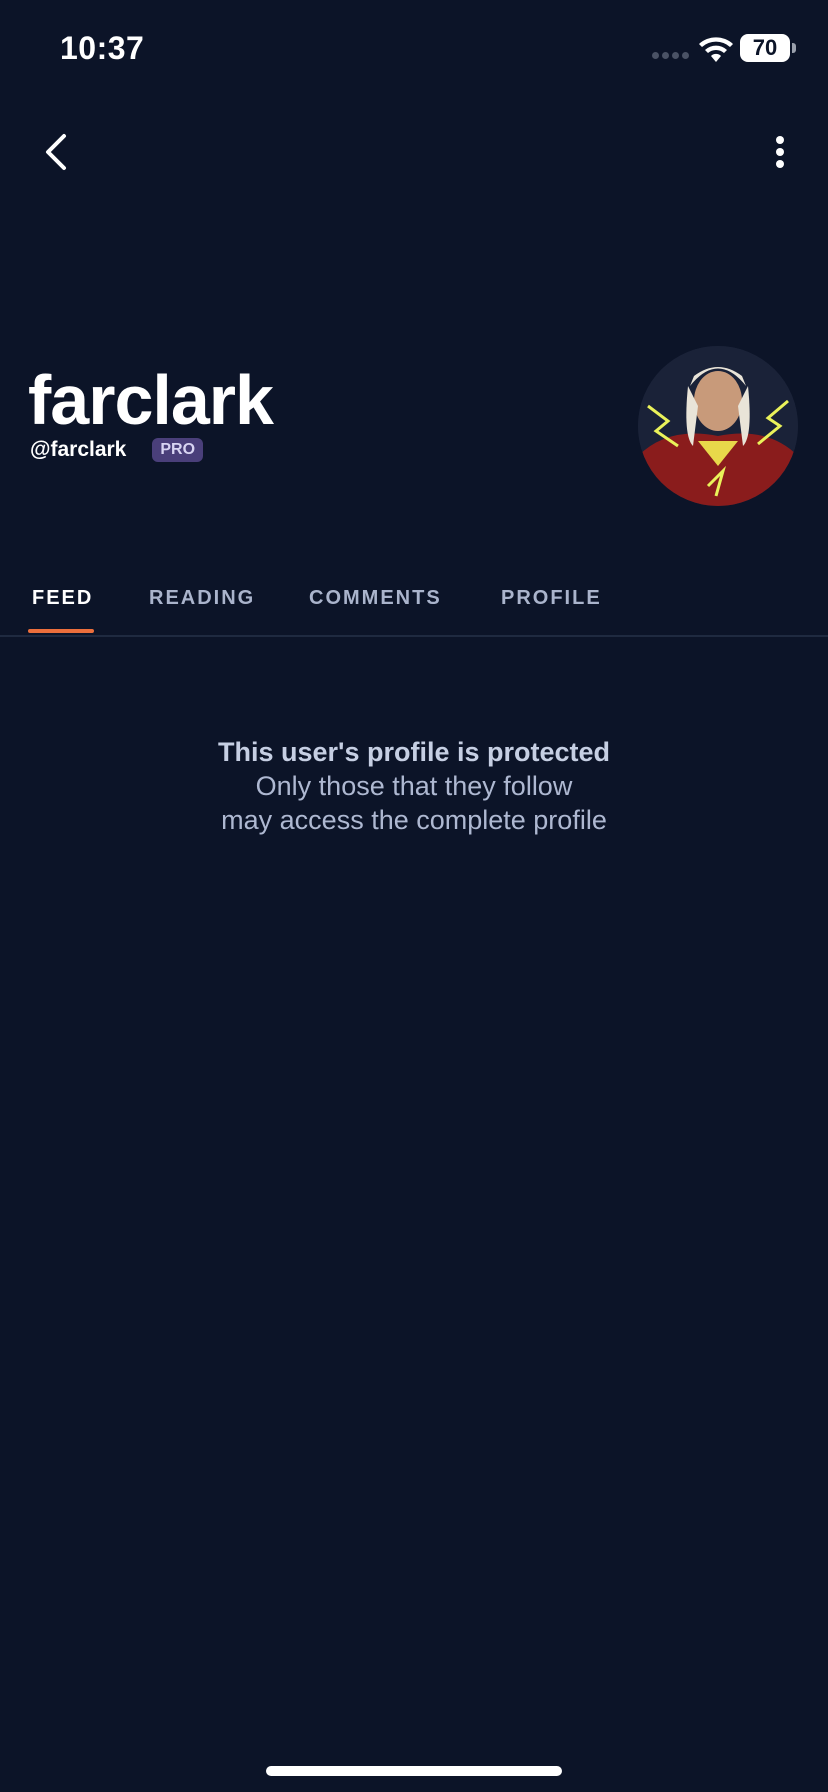 The height and width of the screenshot is (1792, 828). I want to click on profile-header: farclark @farclark PRO, so click(414, 430).